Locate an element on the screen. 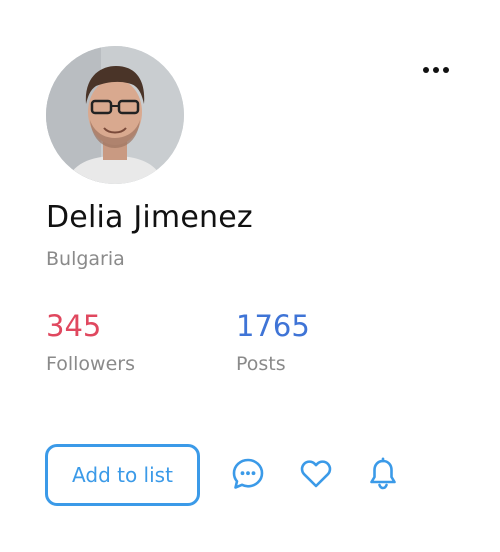 This screenshot has height=552, width=500. followers-stat: 345 Followers is located at coordinates (90, 342).